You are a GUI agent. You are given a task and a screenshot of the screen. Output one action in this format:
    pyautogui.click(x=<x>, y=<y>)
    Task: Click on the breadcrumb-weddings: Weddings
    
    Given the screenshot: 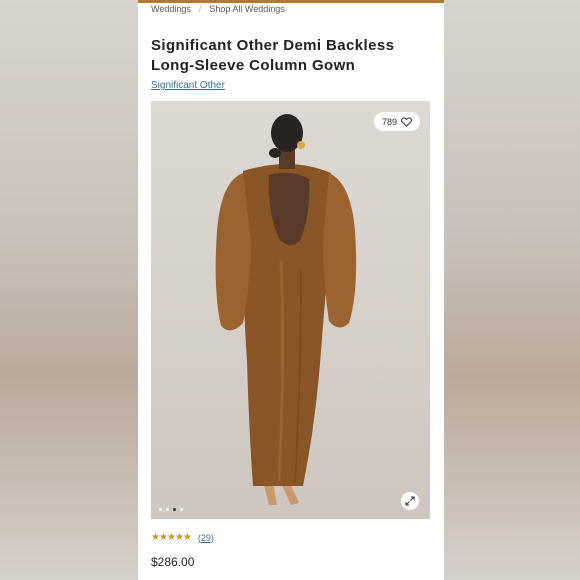 What is the action you would take?
    pyautogui.click(x=171, y=9)
    